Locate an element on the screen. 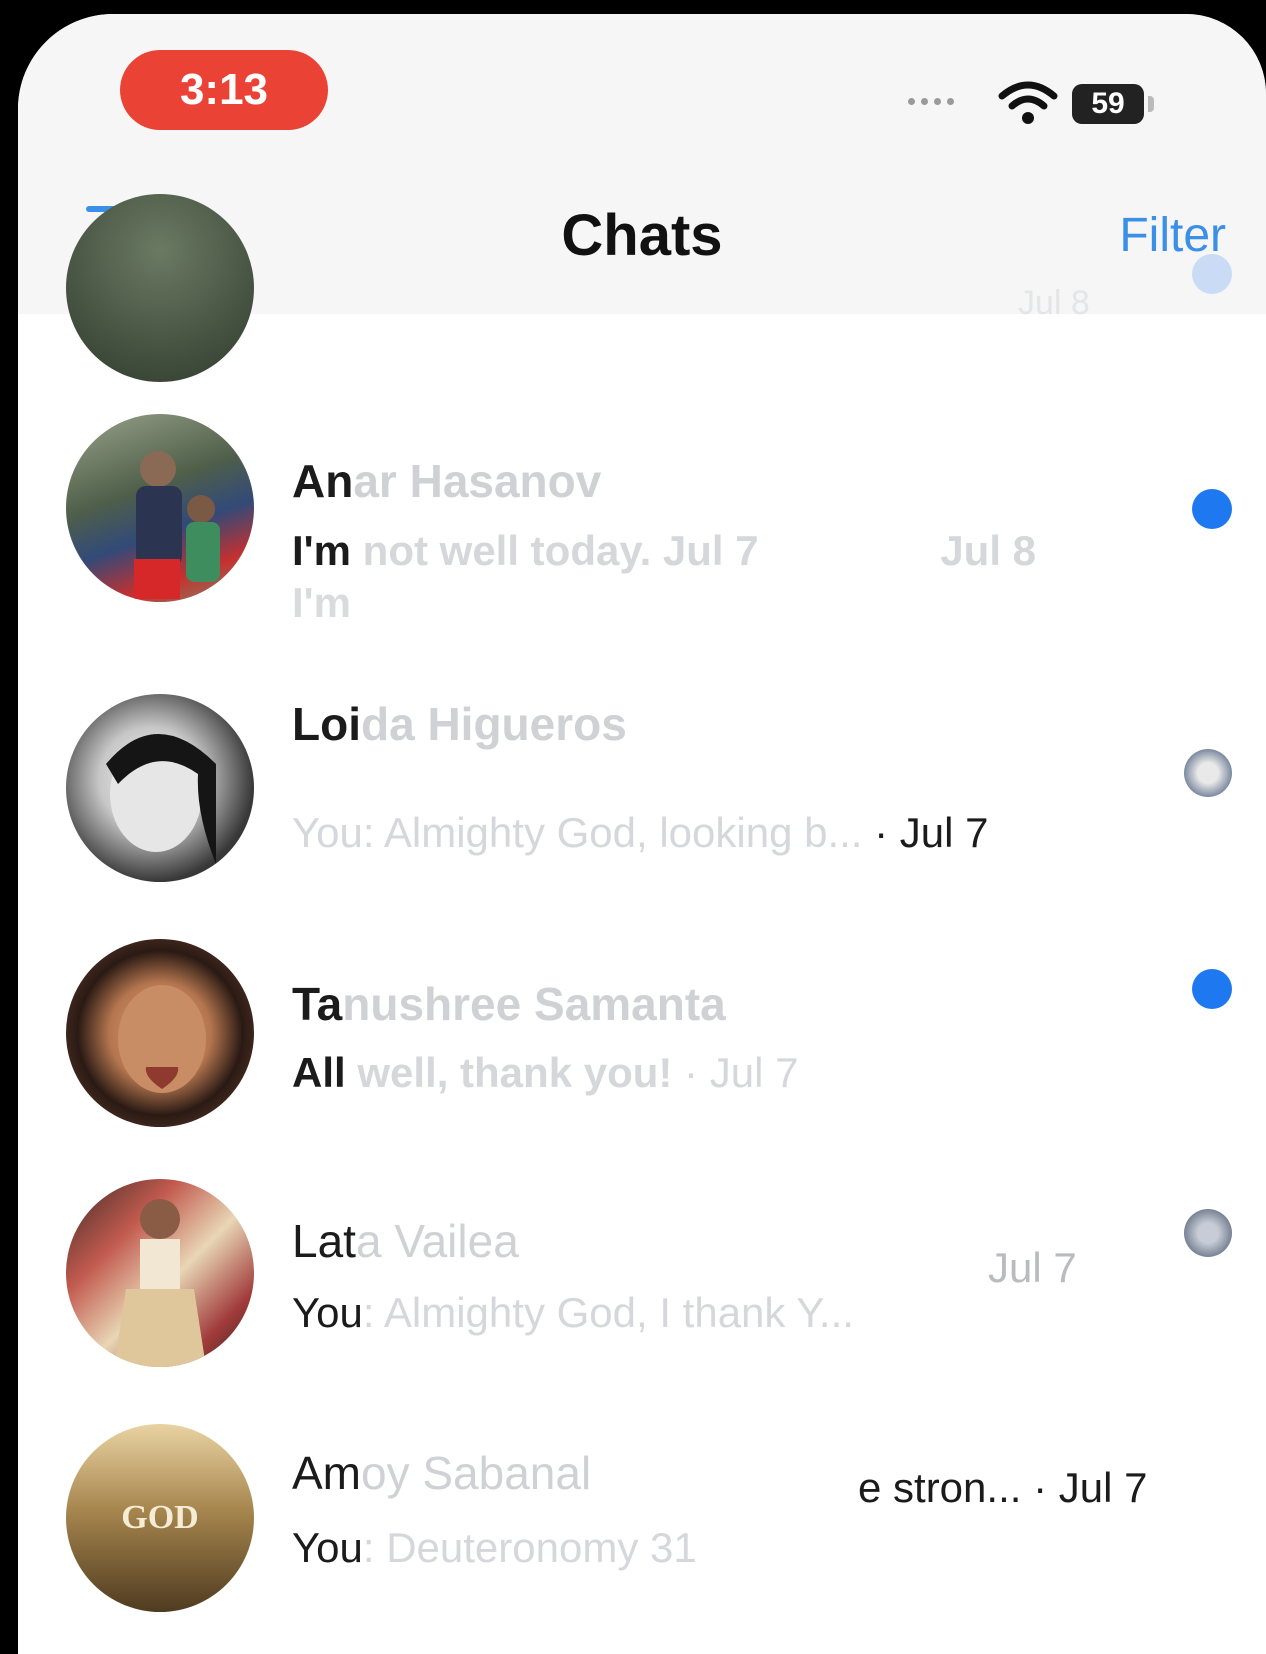  time-pill: 3:13 is located at coordinates (224, 90).